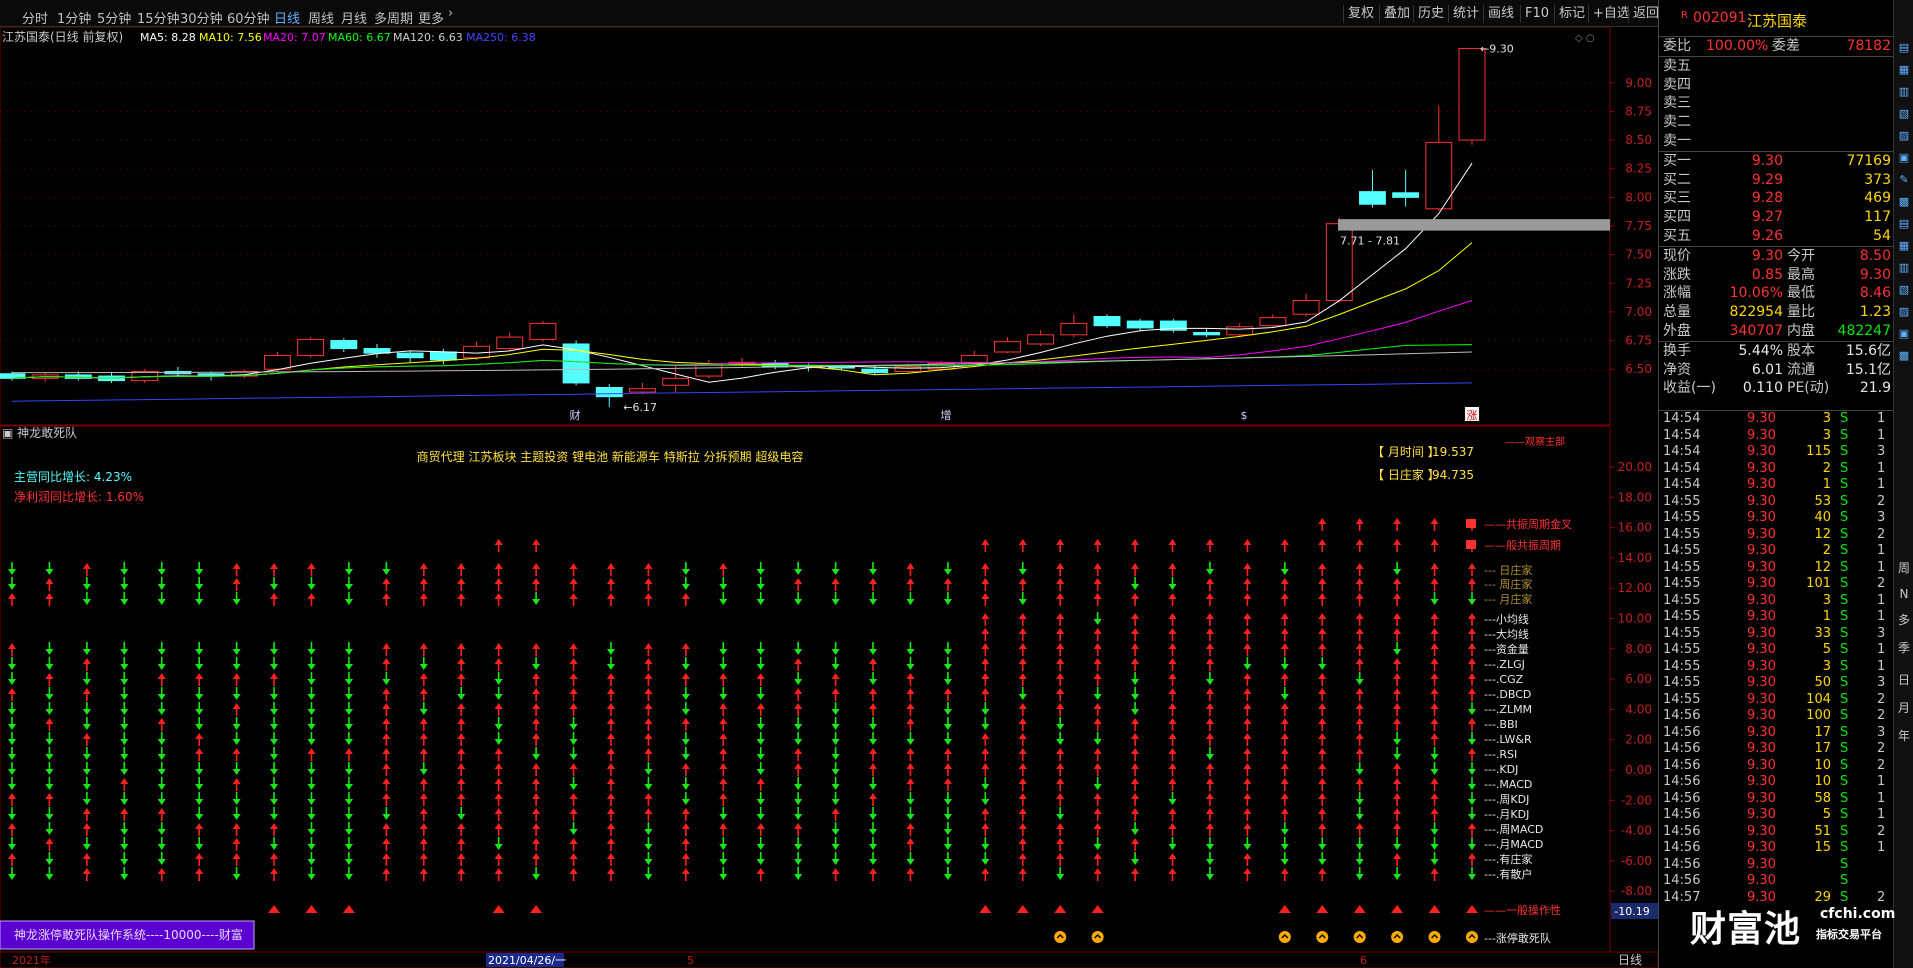  I want to click on tick-row: 14:56 9.30 S, so click(1776, 881).